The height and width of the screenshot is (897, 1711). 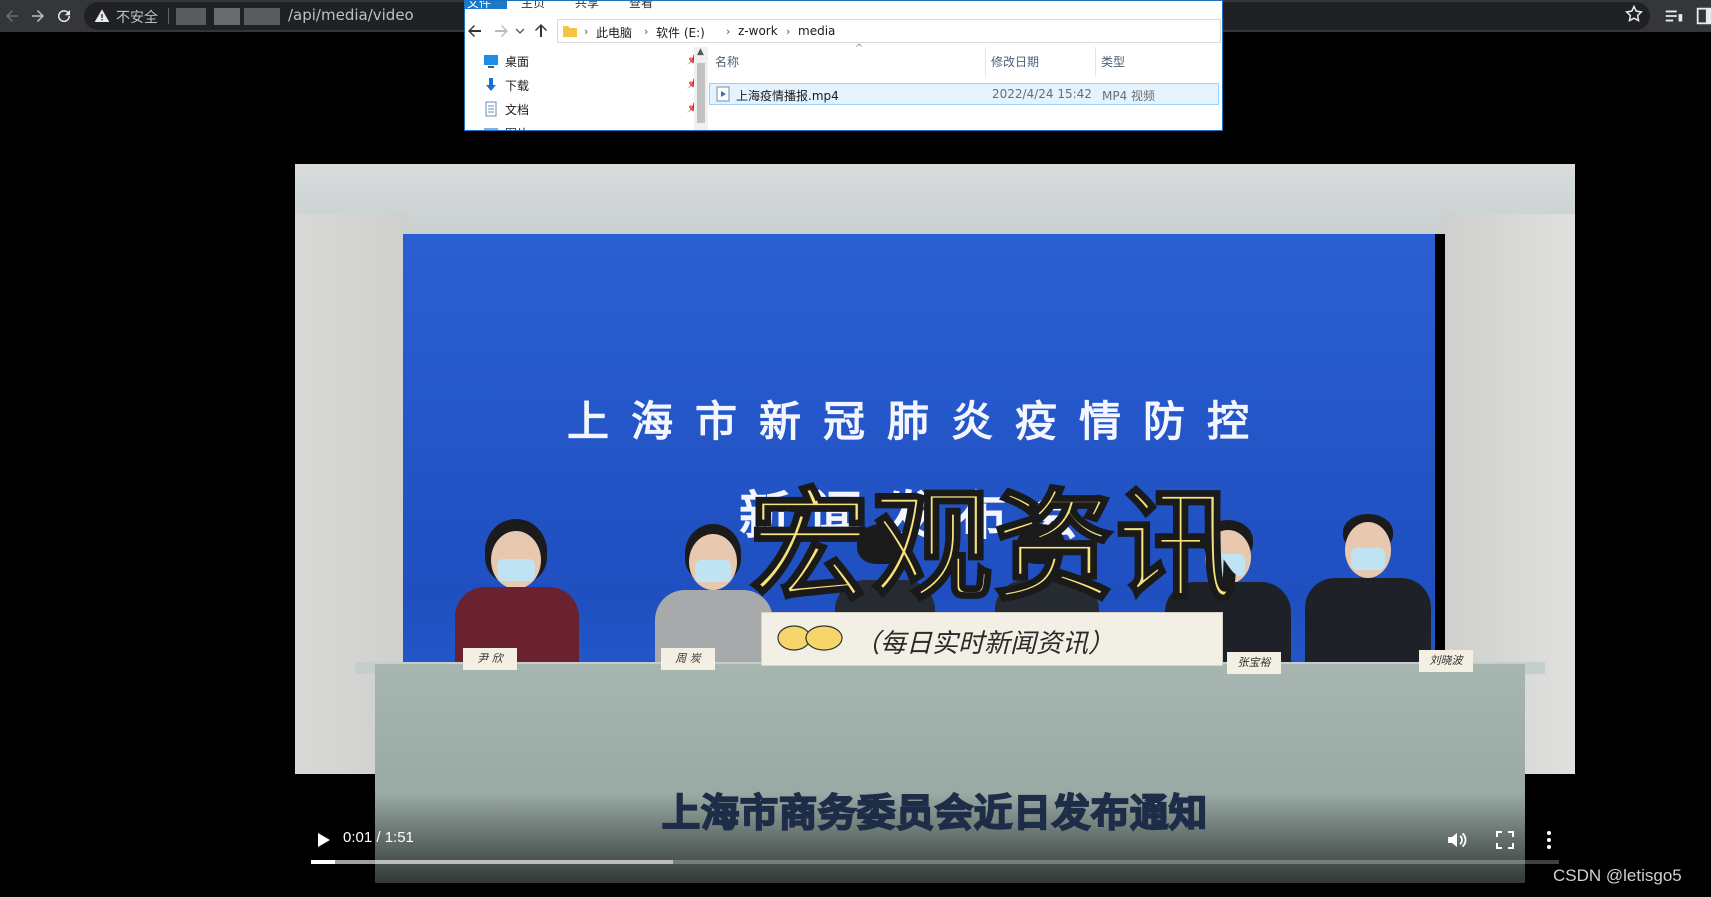 What do you see at coordinates (1254, 663) in the screenshot?
I see `nameplate: 张宝裕` at bounding box center [1254, 663].